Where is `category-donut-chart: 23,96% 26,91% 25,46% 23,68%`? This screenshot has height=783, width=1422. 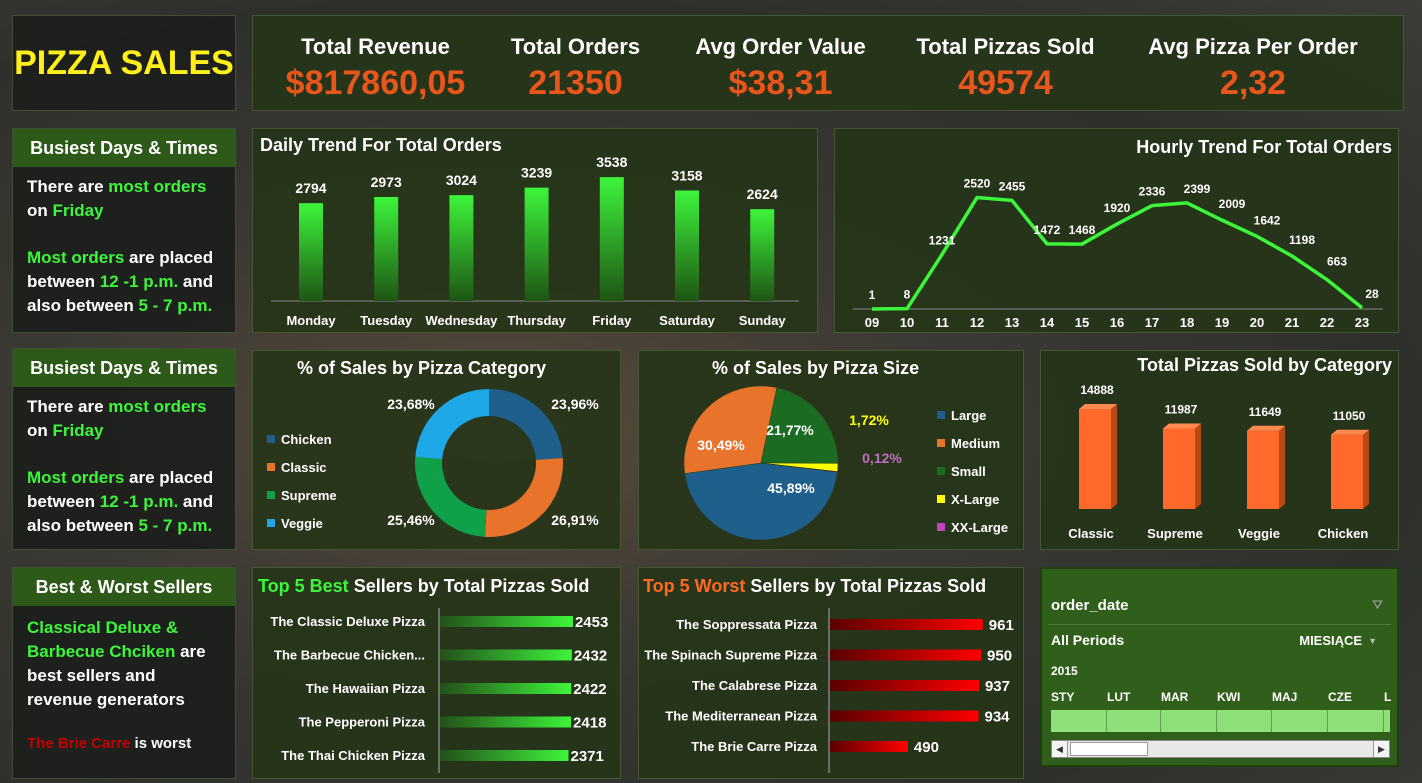 category-donut-chart: 23,96% 26,91% 25,46% 23,68% is located at coordinates (493, 463).